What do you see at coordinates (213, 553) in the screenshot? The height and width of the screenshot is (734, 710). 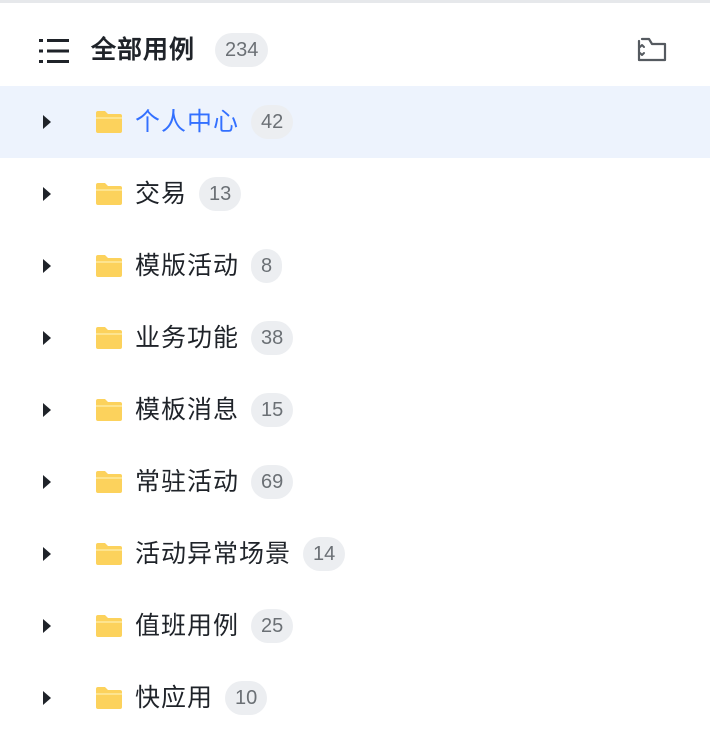 I see `tree-row-label: 活动异常场景` at bounding box center [213, 553].